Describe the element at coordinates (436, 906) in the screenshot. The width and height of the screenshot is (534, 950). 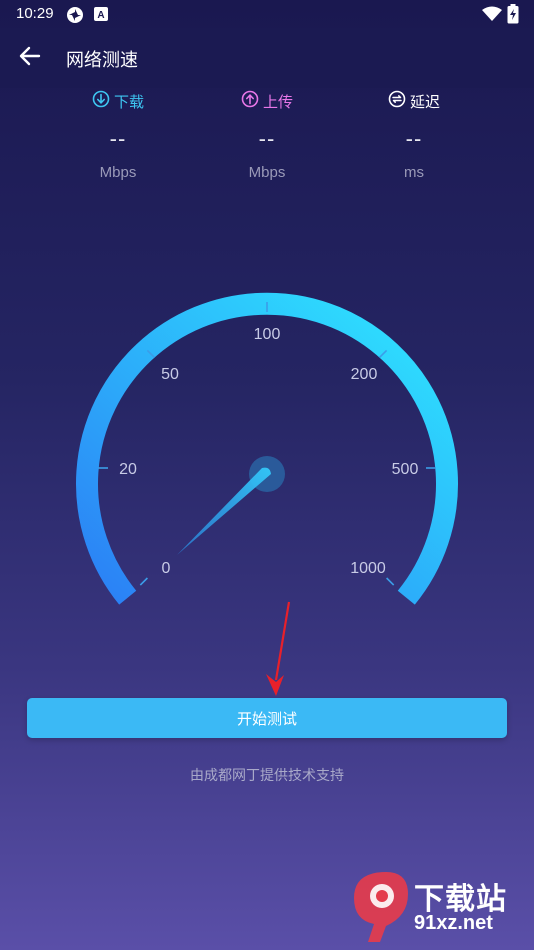
I see `watermark-logo: 下载站 91xz.net` at that location.